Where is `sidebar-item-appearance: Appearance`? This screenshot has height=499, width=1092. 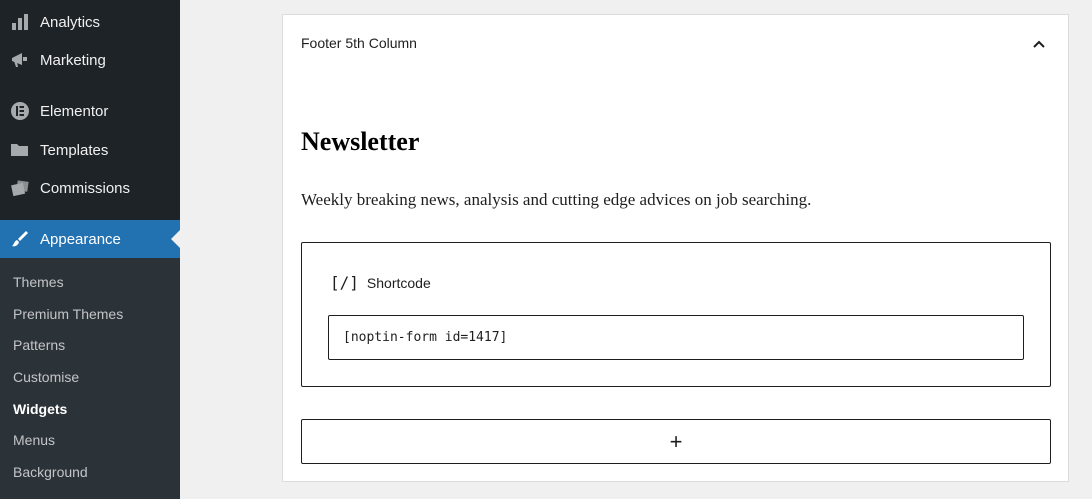 sidebar-item-appearance: Appearance is located at coordinates (90, 239).